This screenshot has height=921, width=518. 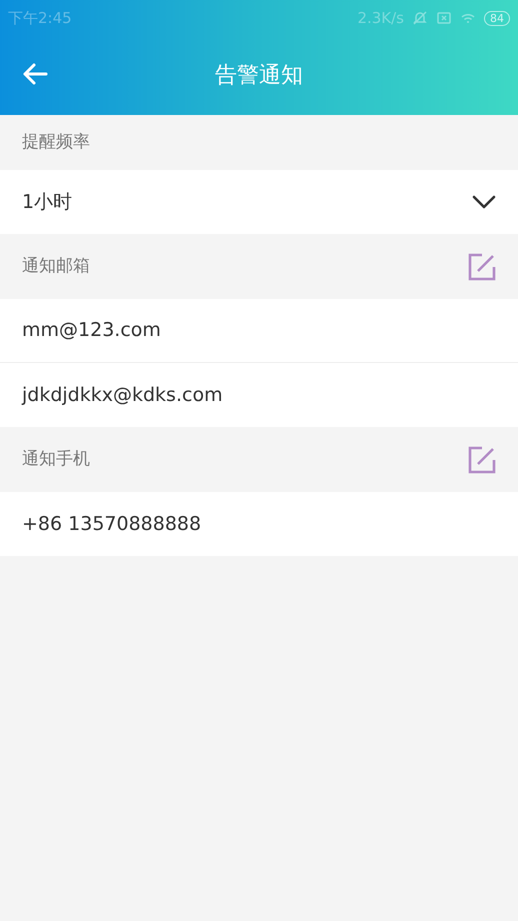 I want to click on contact-entry: mm@123.com, so click(x=91, y=331).